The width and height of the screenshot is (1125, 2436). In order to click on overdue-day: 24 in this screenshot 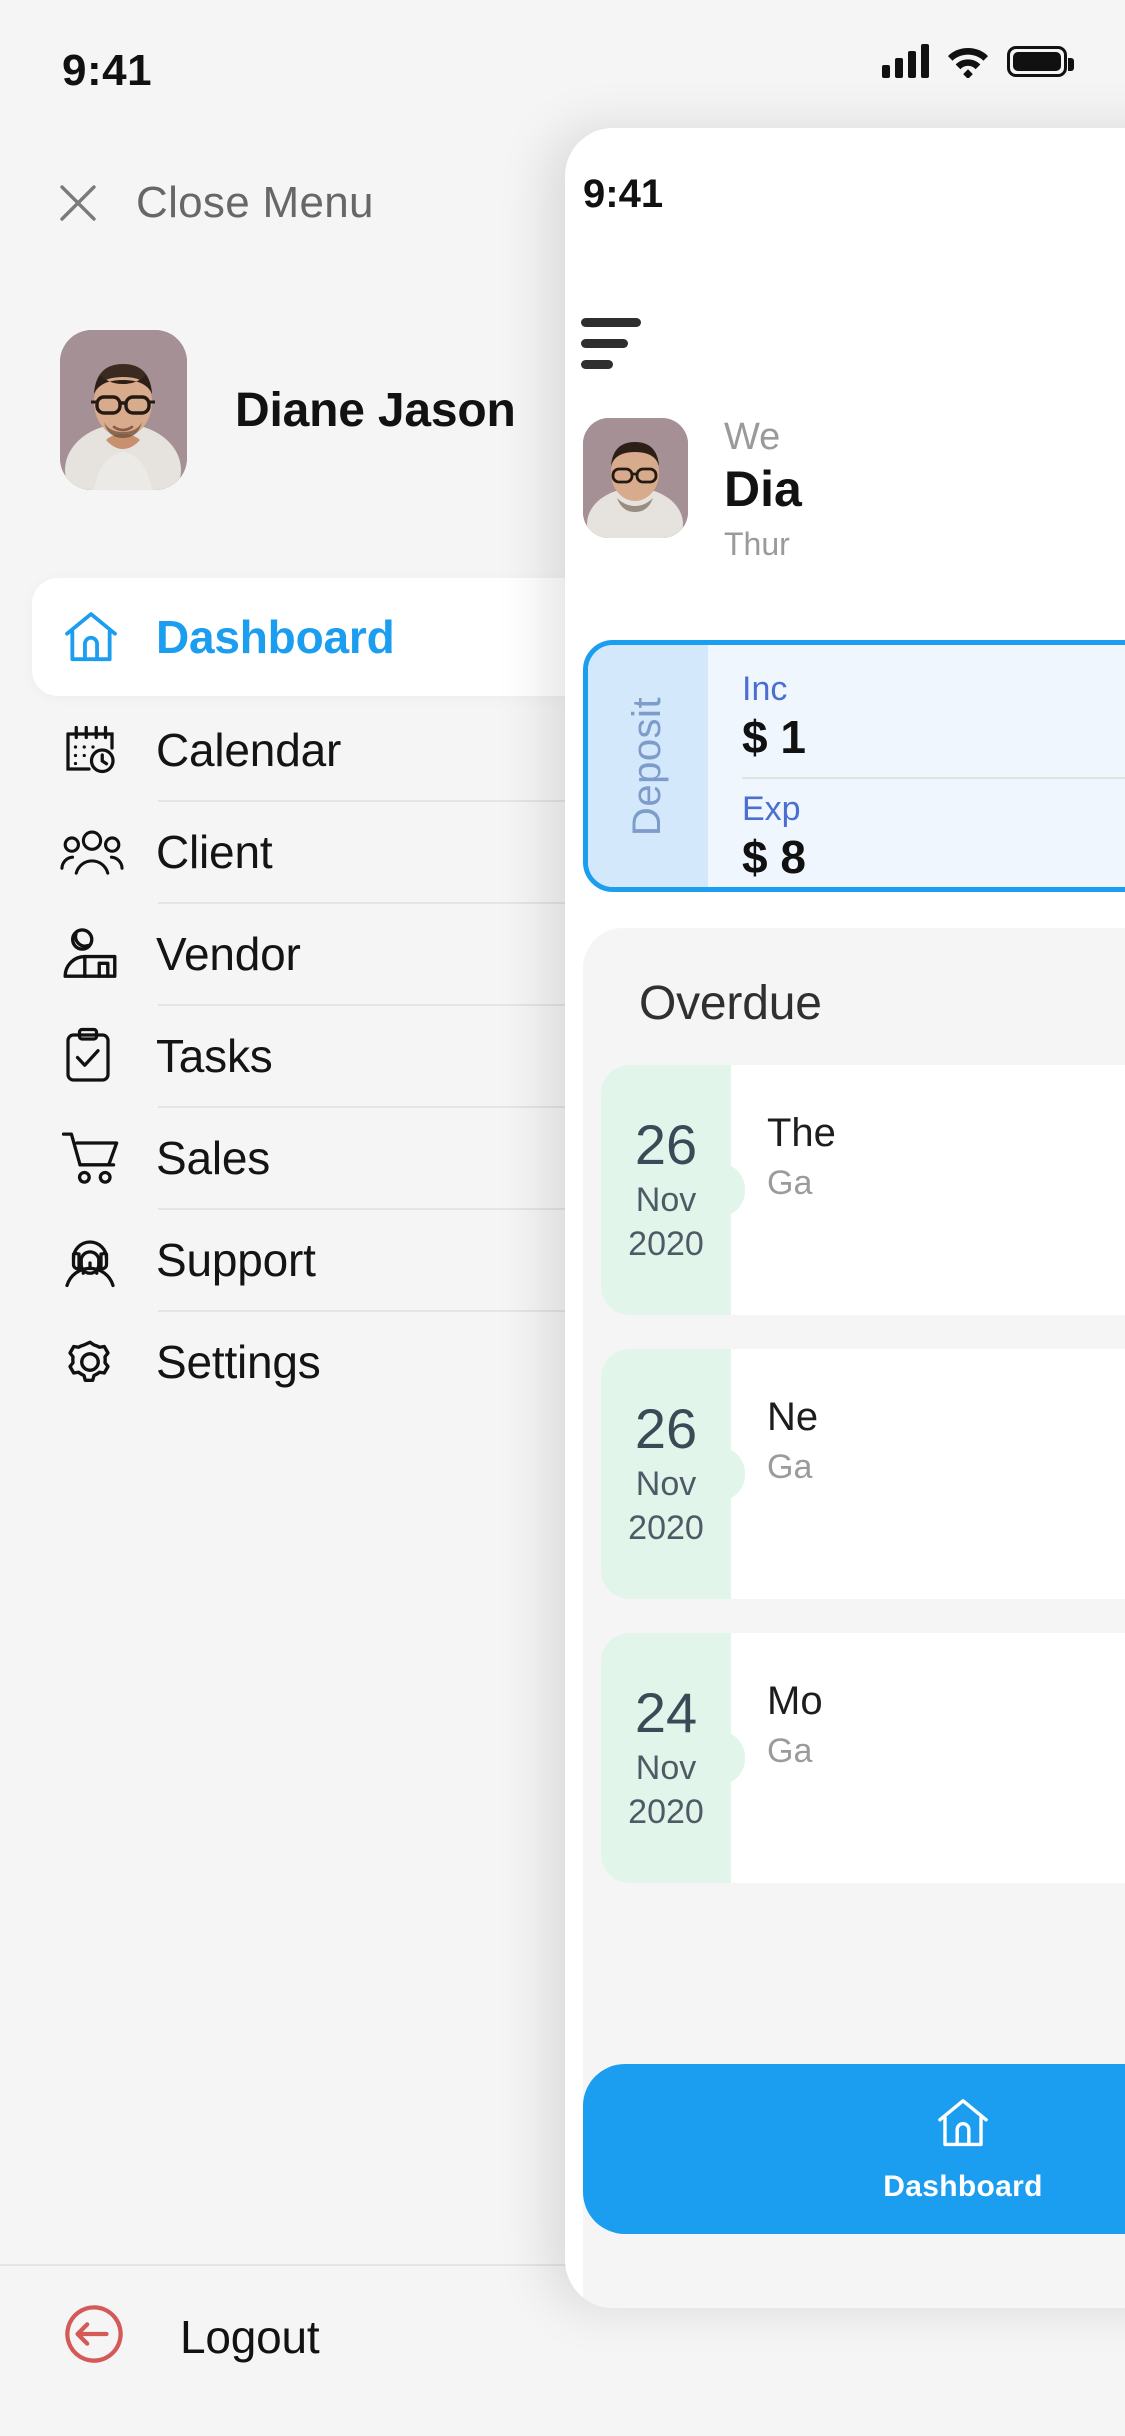, I will do `click(666, 1713)`.